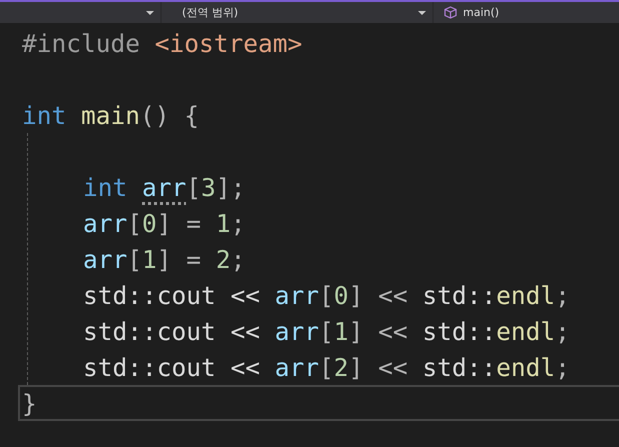  What do you see at coordinates (326, 296) in the screenshot?
I see `code-line: std::cout << arr[0] << std::endl;` at bounding box center [326, 296].